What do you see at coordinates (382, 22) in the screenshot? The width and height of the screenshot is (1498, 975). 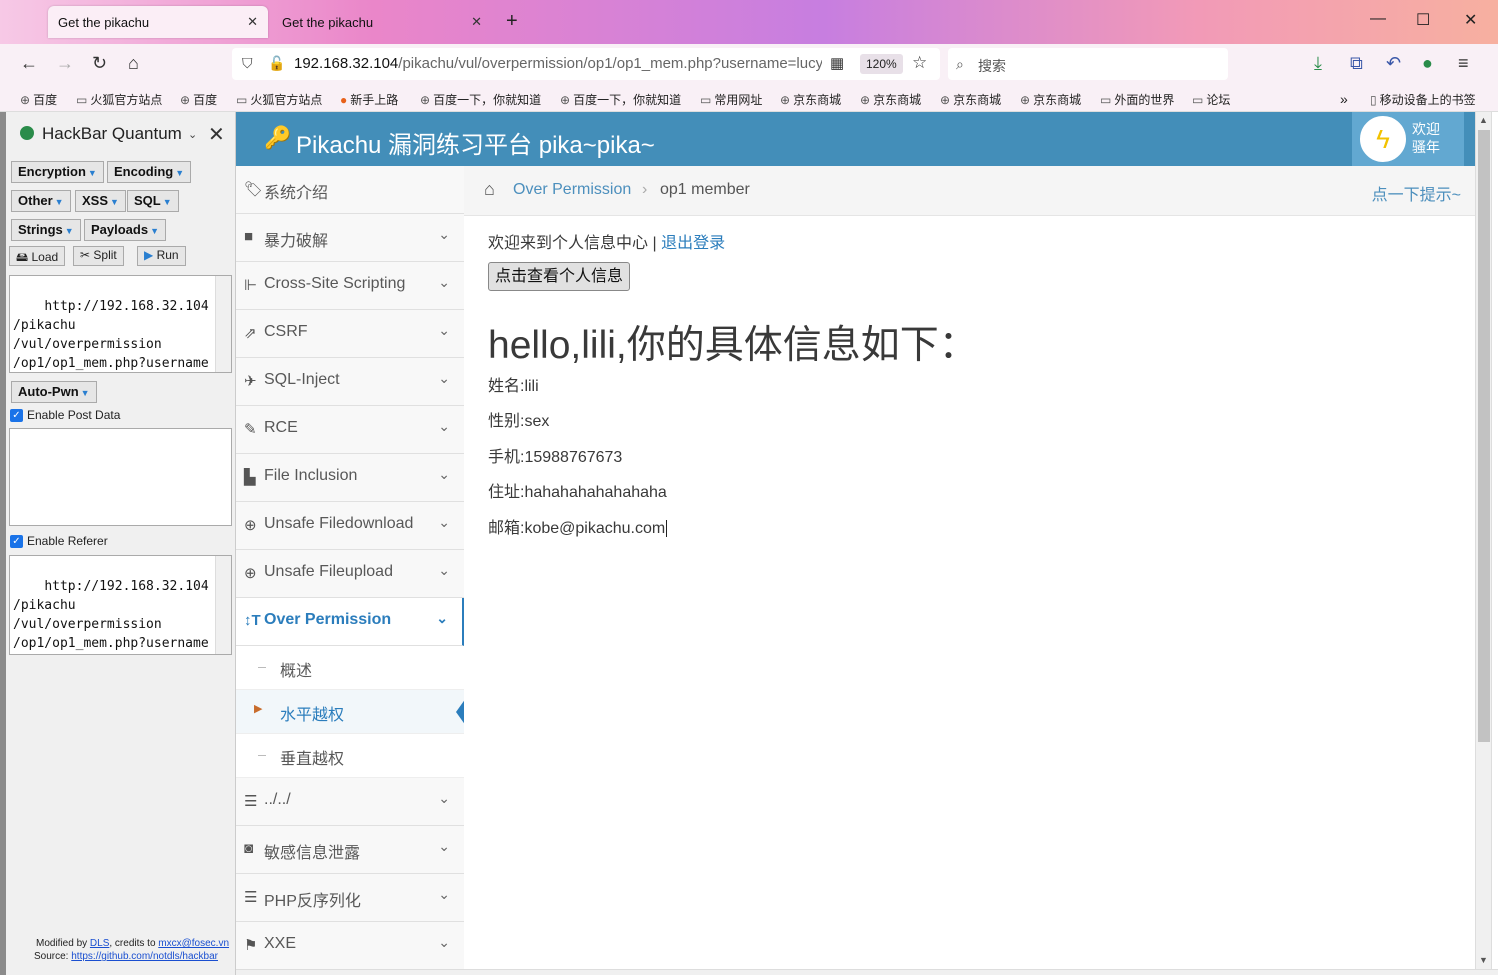 I see `tab-inactive: Get the pikachu ✕` at bounding box center [382, 22].